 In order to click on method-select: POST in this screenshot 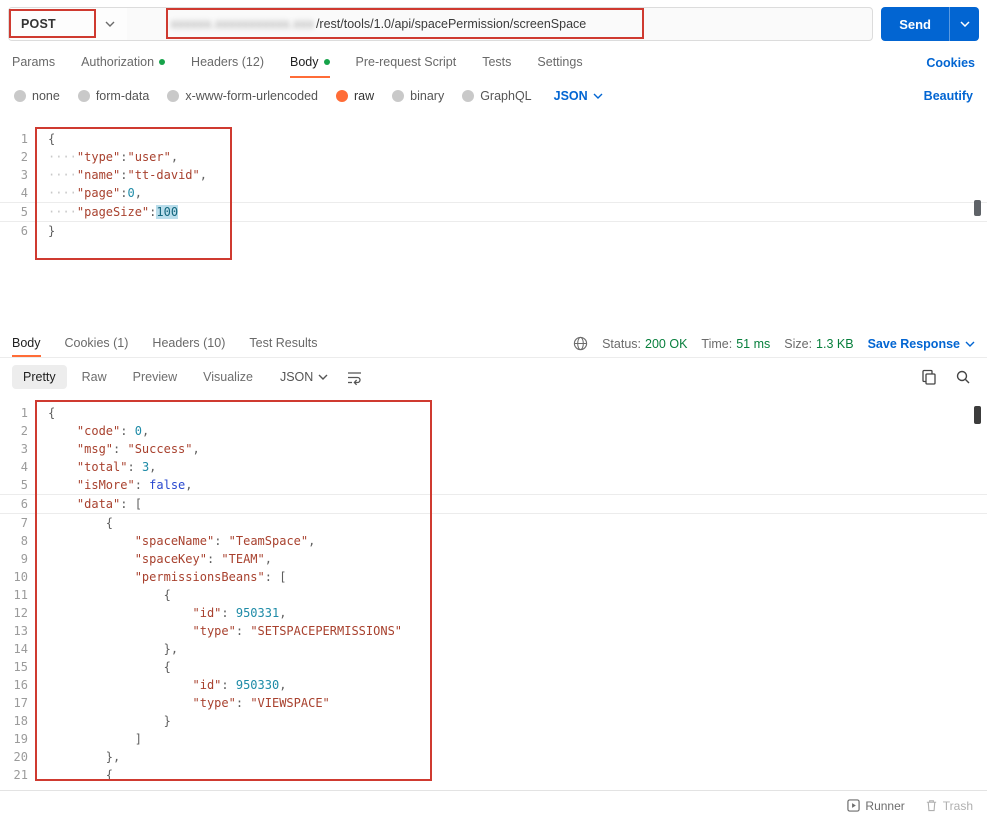, I will do `click(68, 24)`.